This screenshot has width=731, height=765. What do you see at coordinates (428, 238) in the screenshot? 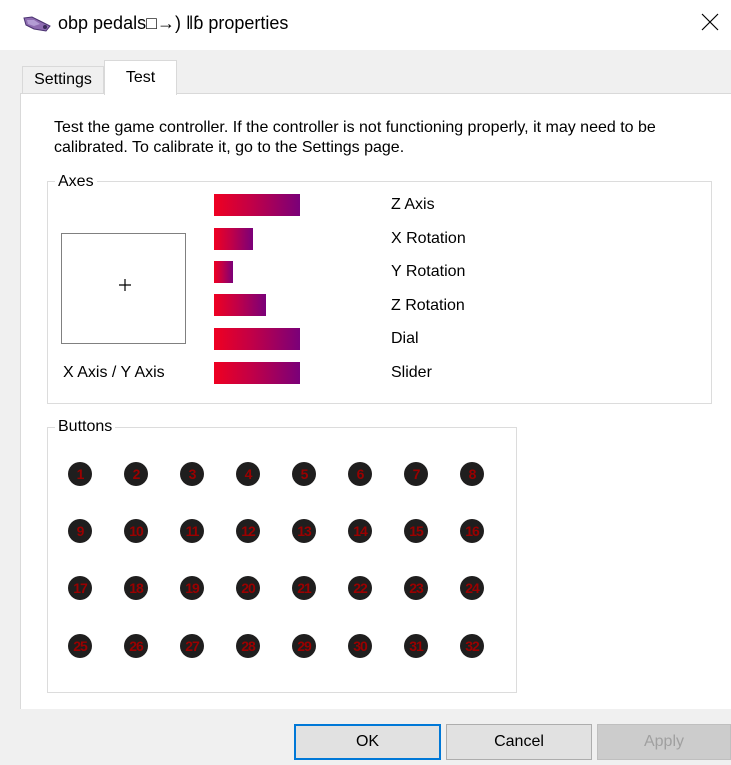
I see `axis-label-x-rotation: X Rotation` at bounding box center [428, 238].